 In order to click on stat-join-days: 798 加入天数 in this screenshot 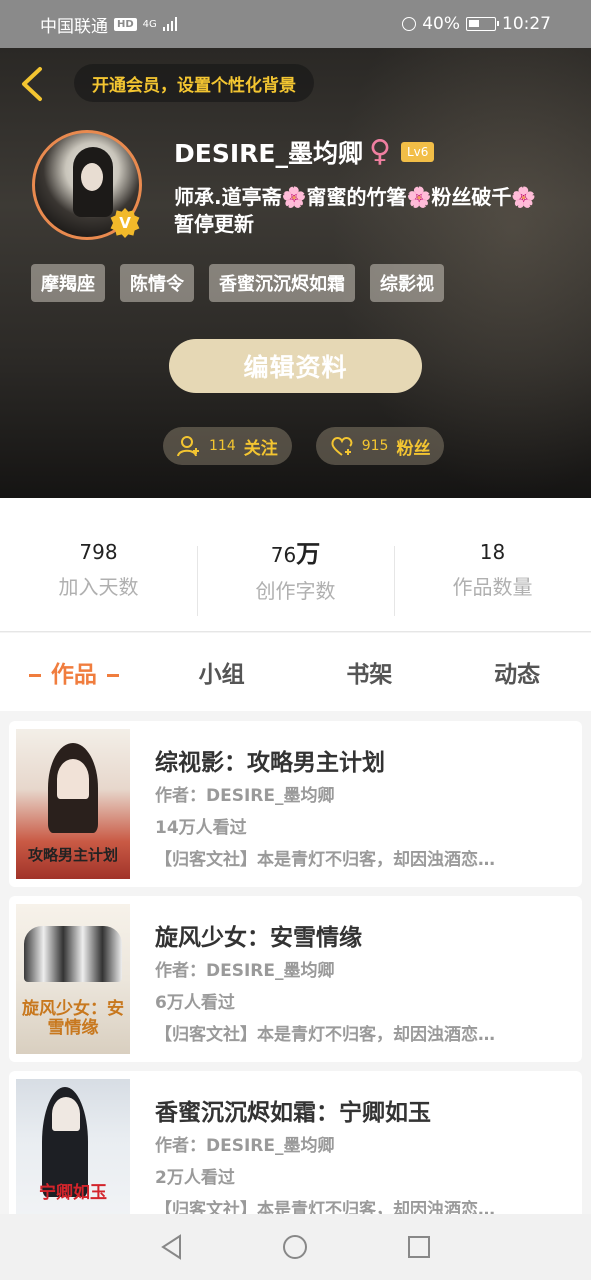, I will do `click(98, 564)`.